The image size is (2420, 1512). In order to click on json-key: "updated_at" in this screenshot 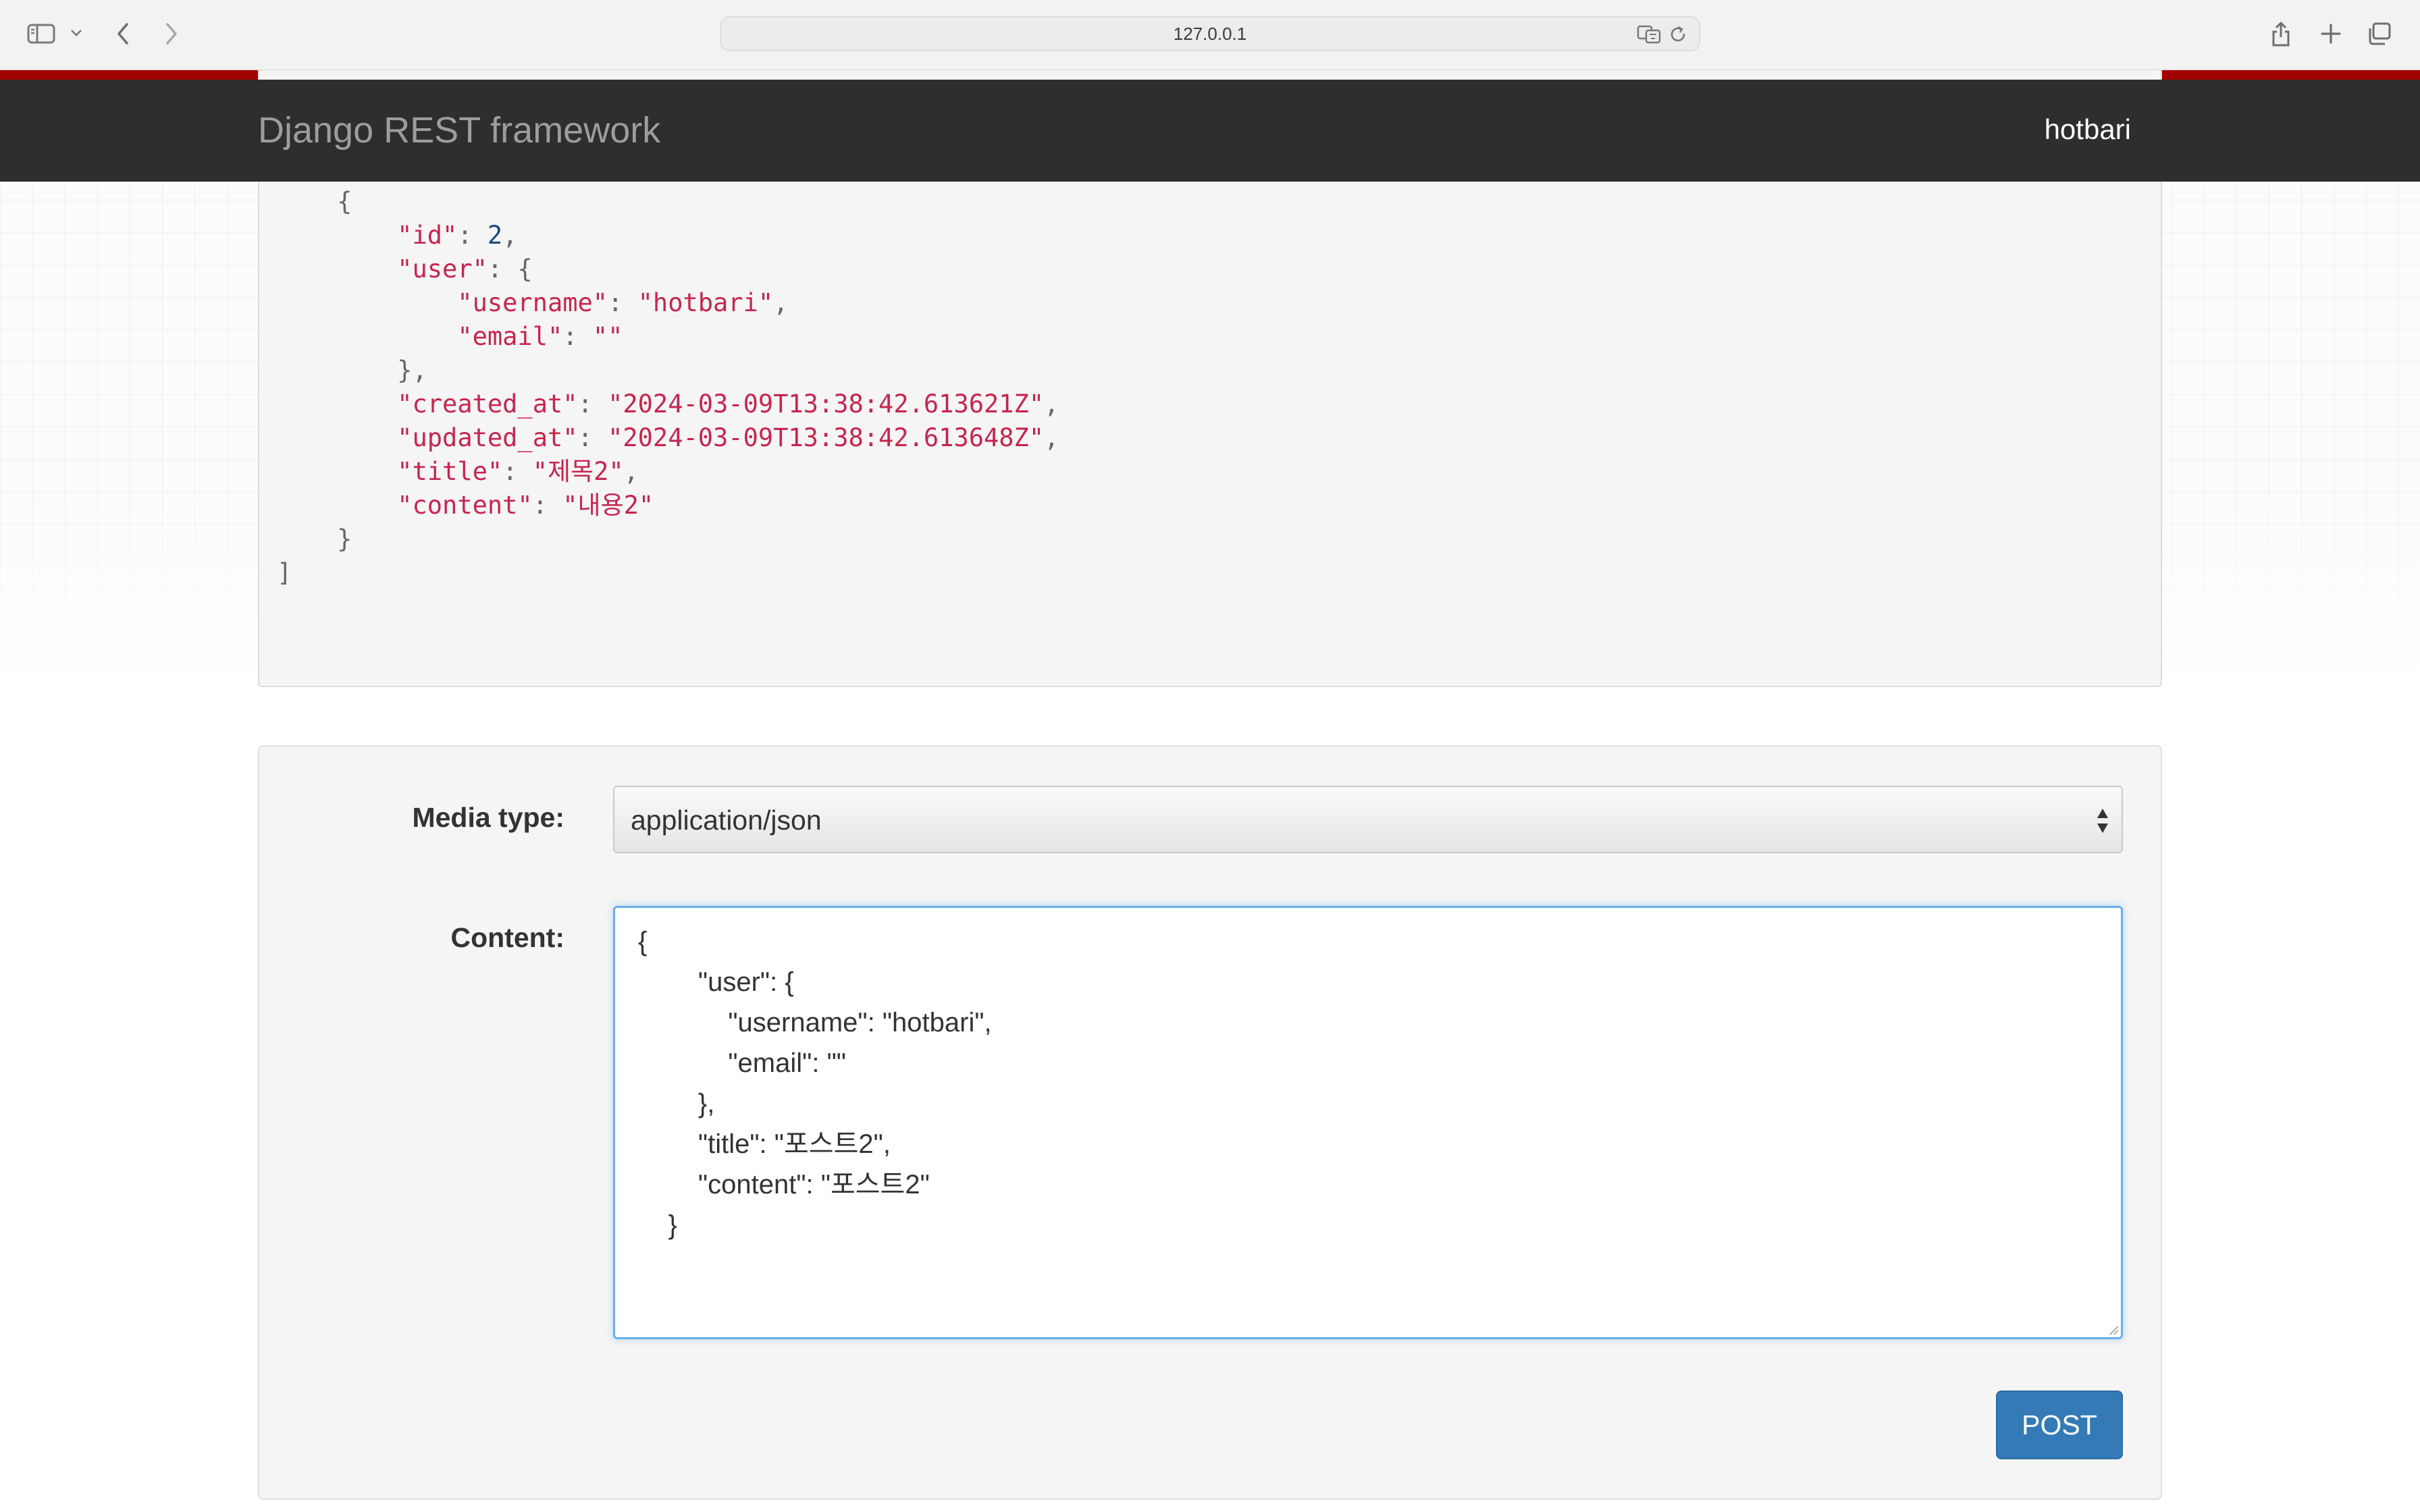, I will do `click(487, 438)`.